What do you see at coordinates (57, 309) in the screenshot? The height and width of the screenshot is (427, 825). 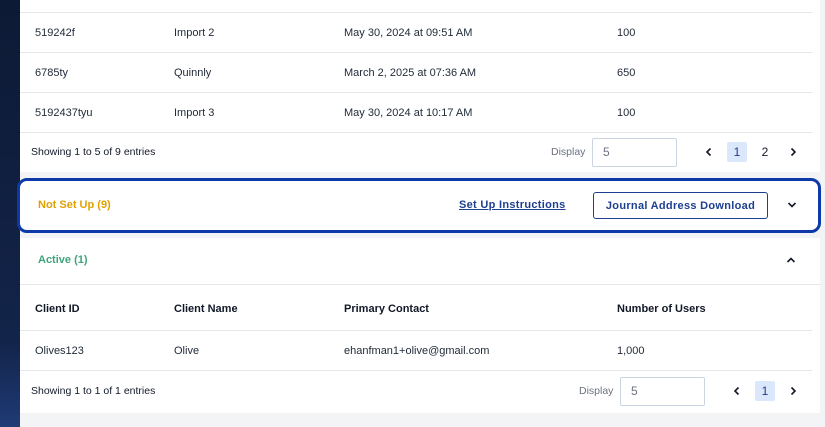 I see `column-header-client-id: Client ID` at bounding box center [57, 309].